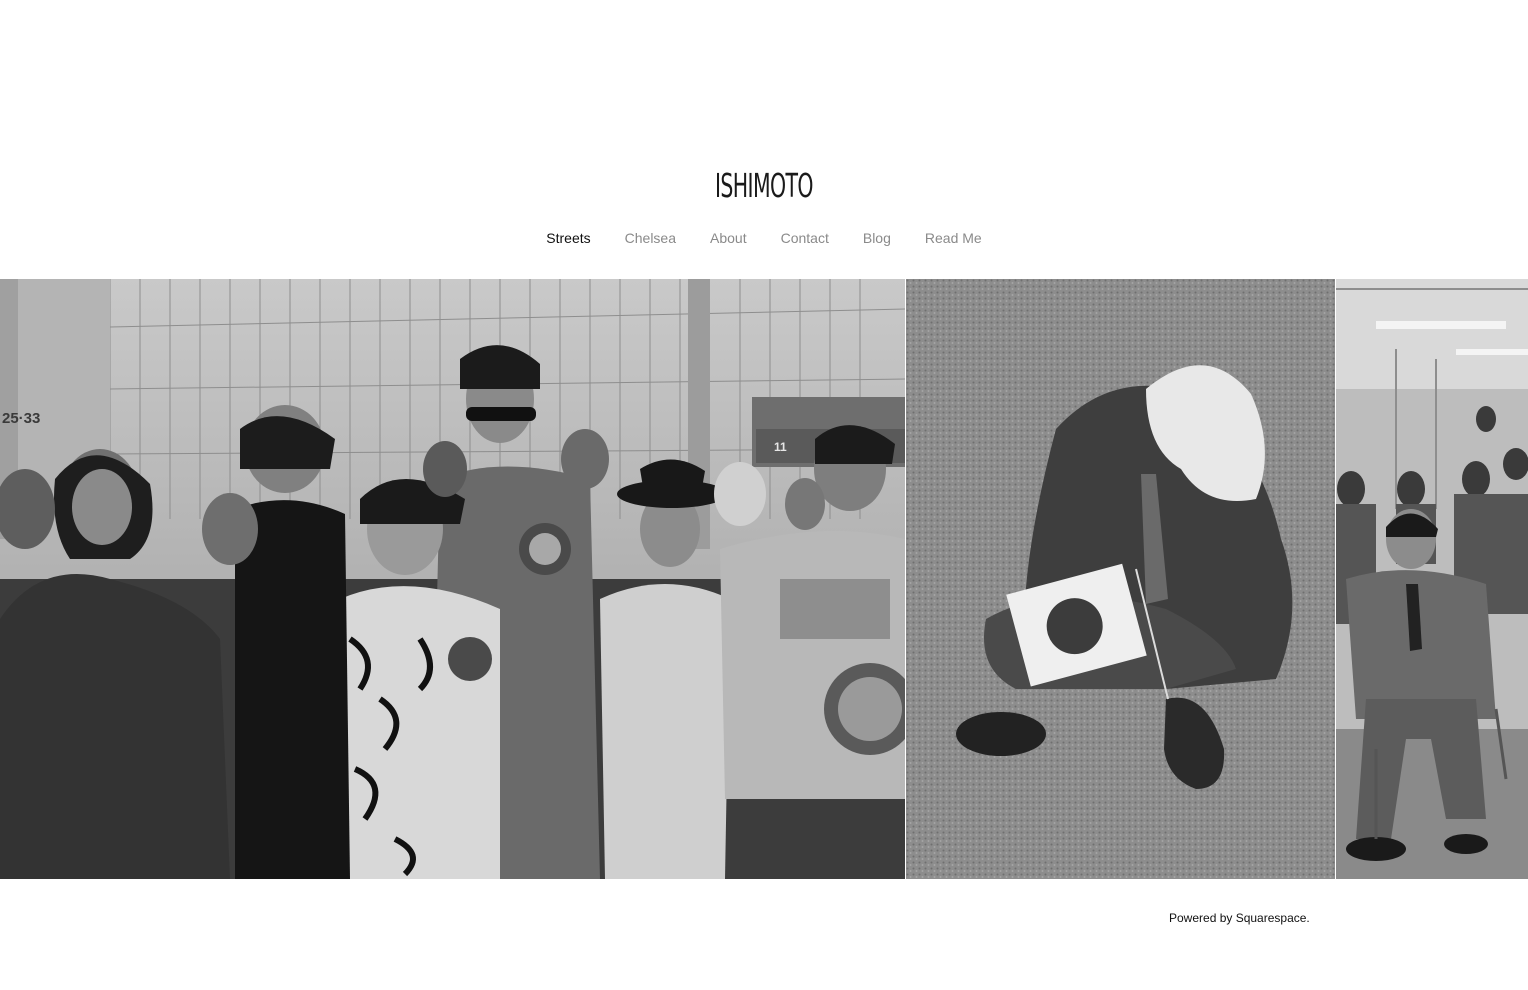  Describe the element at coordinates (780, 447) in the screenshot. I see `signage-right: 11` at that location.